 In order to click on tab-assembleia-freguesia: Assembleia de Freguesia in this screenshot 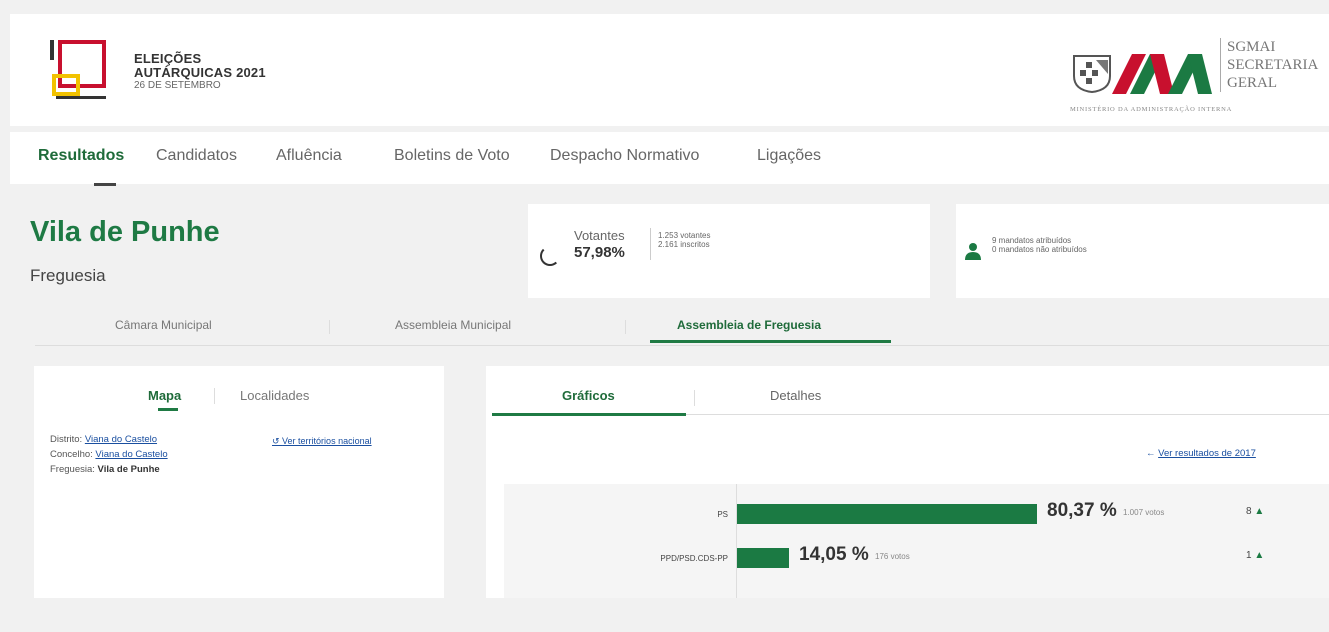, I will do `click(749, 325)`.